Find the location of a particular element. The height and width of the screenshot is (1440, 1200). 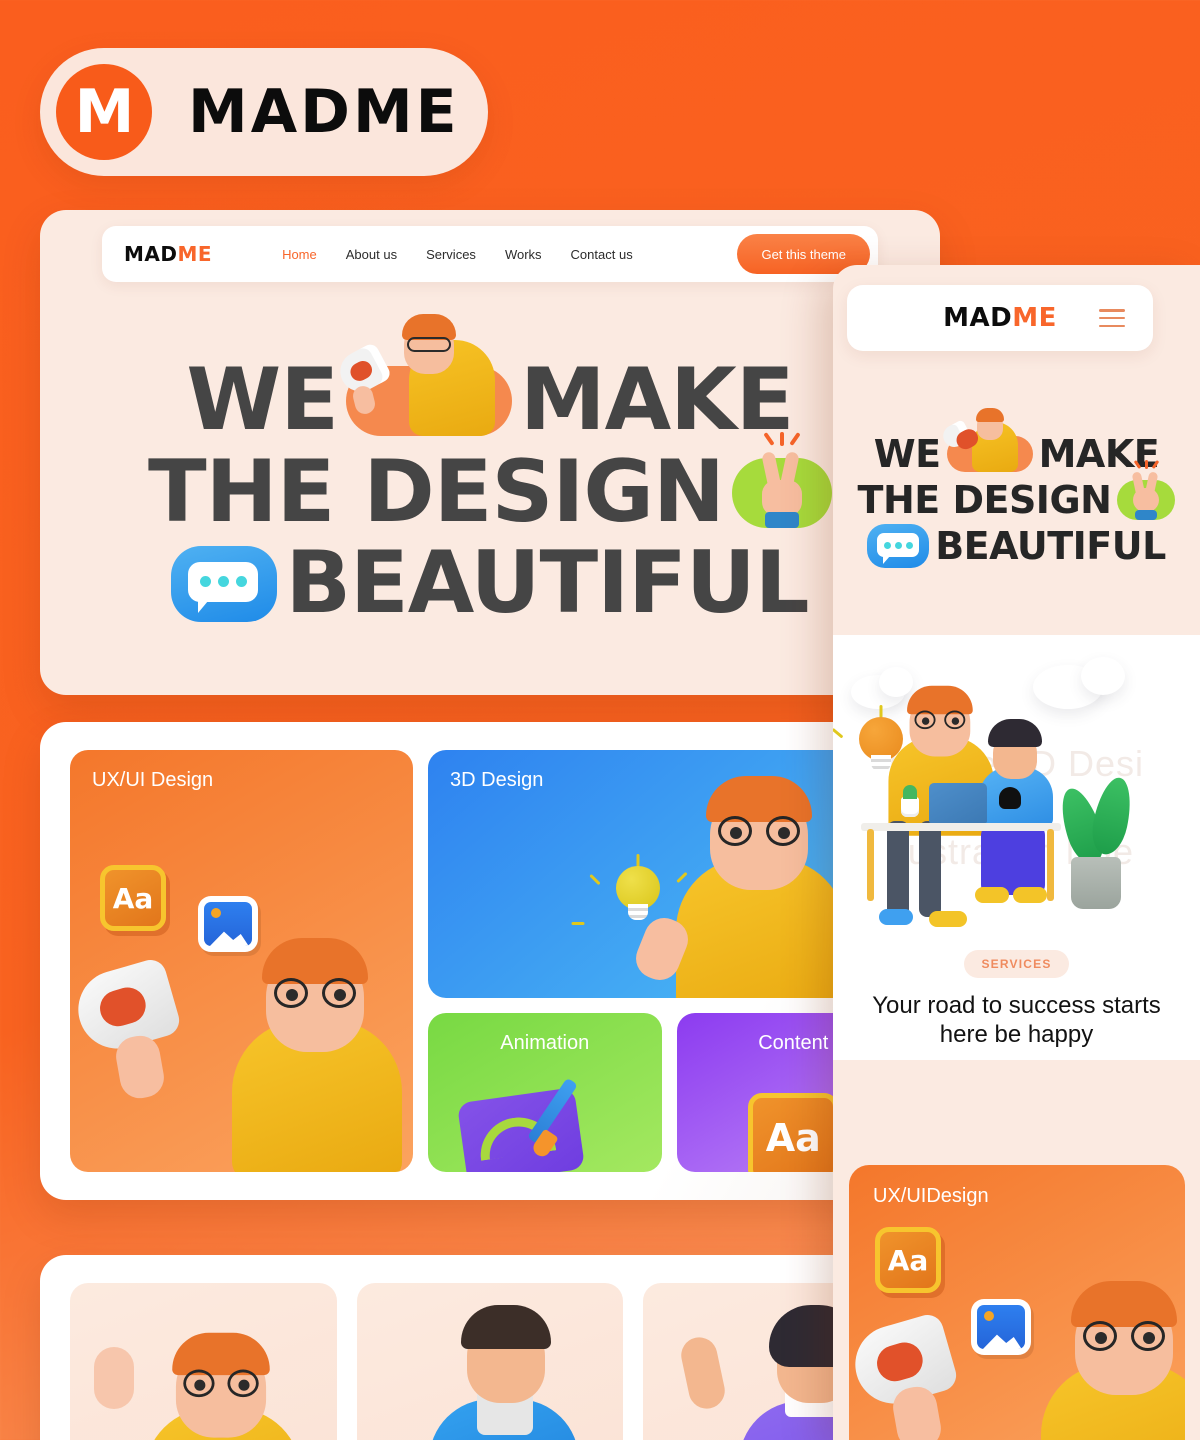

services-badge: SERVICES is located at coordinates (1016, 964).